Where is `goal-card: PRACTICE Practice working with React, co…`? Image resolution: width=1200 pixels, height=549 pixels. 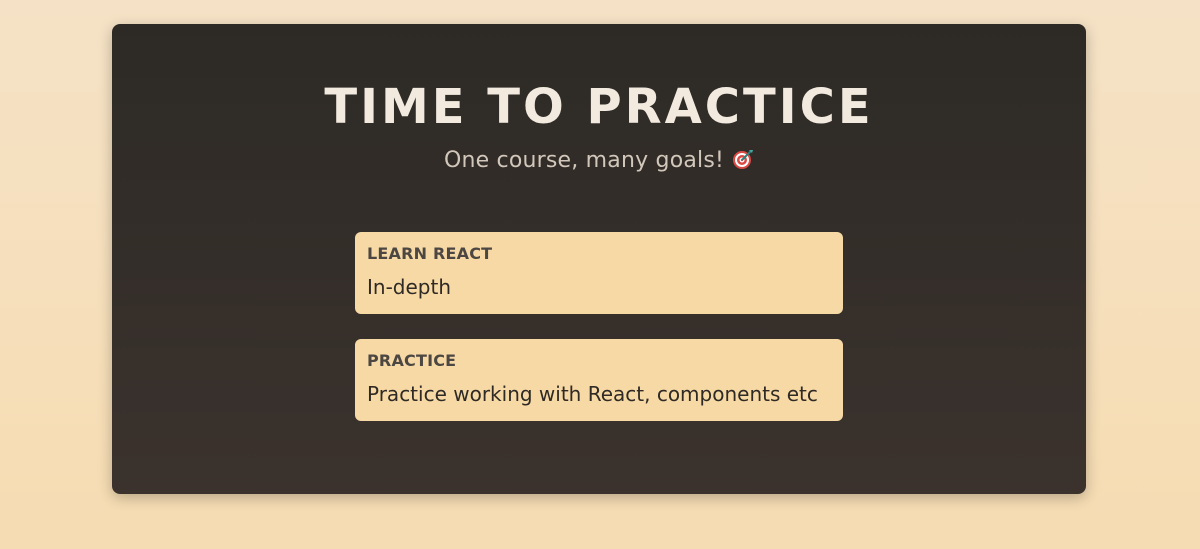
goal-card: PRACTICE Practice working with React, co… is located at coordinates (599, 380).